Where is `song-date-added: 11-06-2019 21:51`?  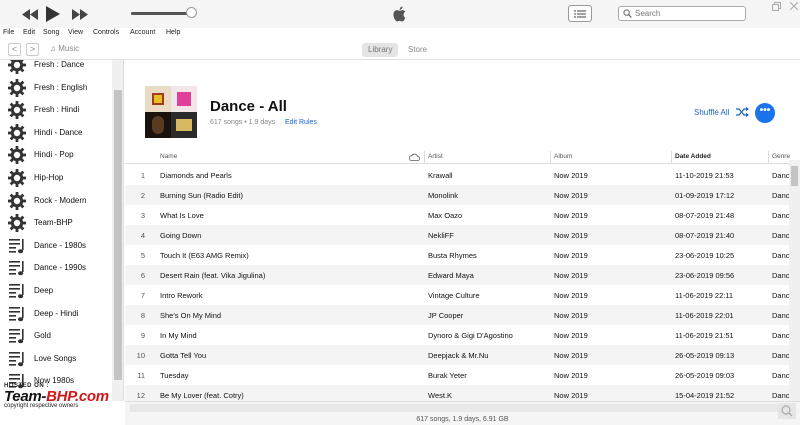 song-date-added: 11-06-2019 21:51 is located at coordinates (704, 335).